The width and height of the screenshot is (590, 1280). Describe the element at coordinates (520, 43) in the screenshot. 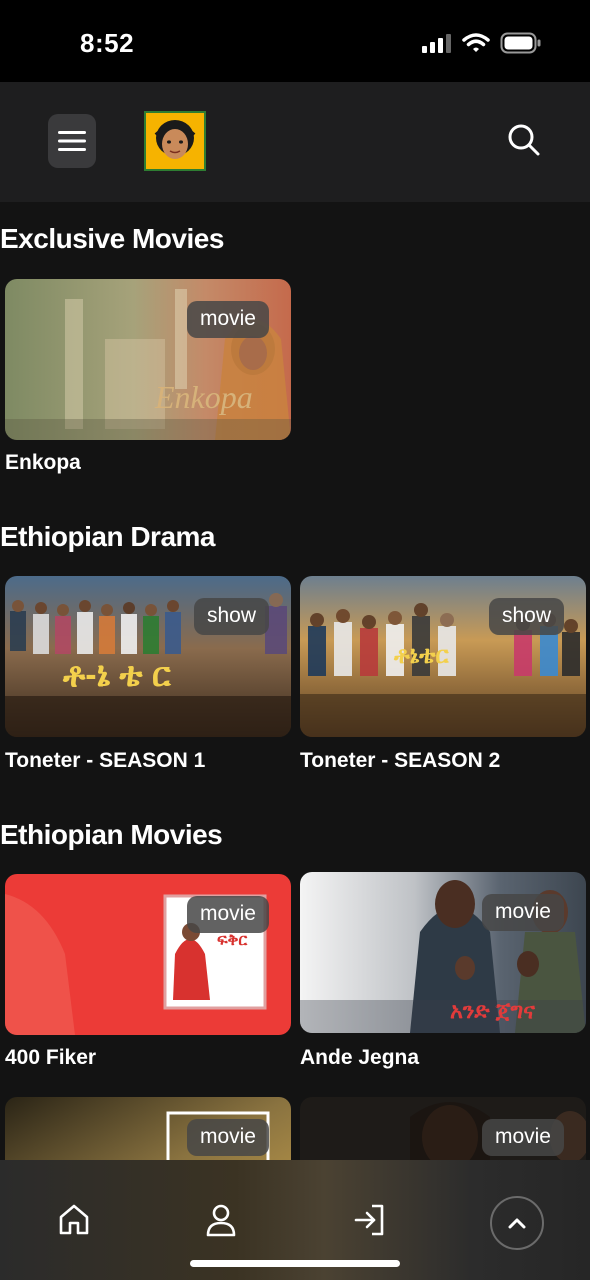

I see `battery-icon` at that location.